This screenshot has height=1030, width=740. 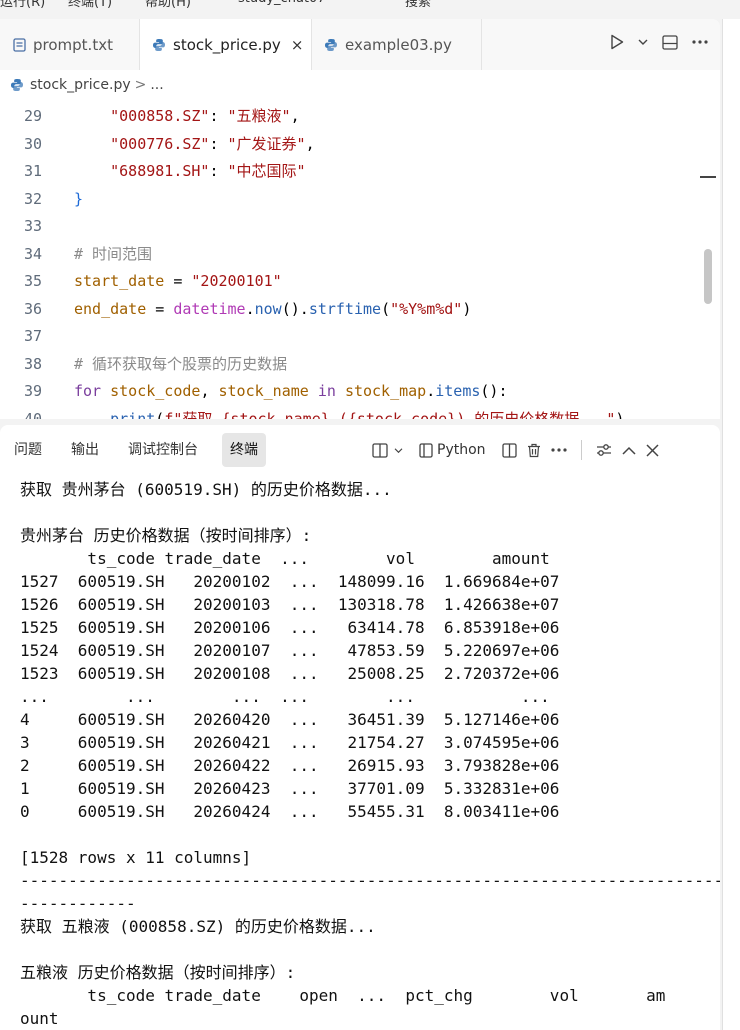 What do you see at coordinates (32, 391) in the screenshot?
I see `line-number: 39` at bounding box center [32, 391].